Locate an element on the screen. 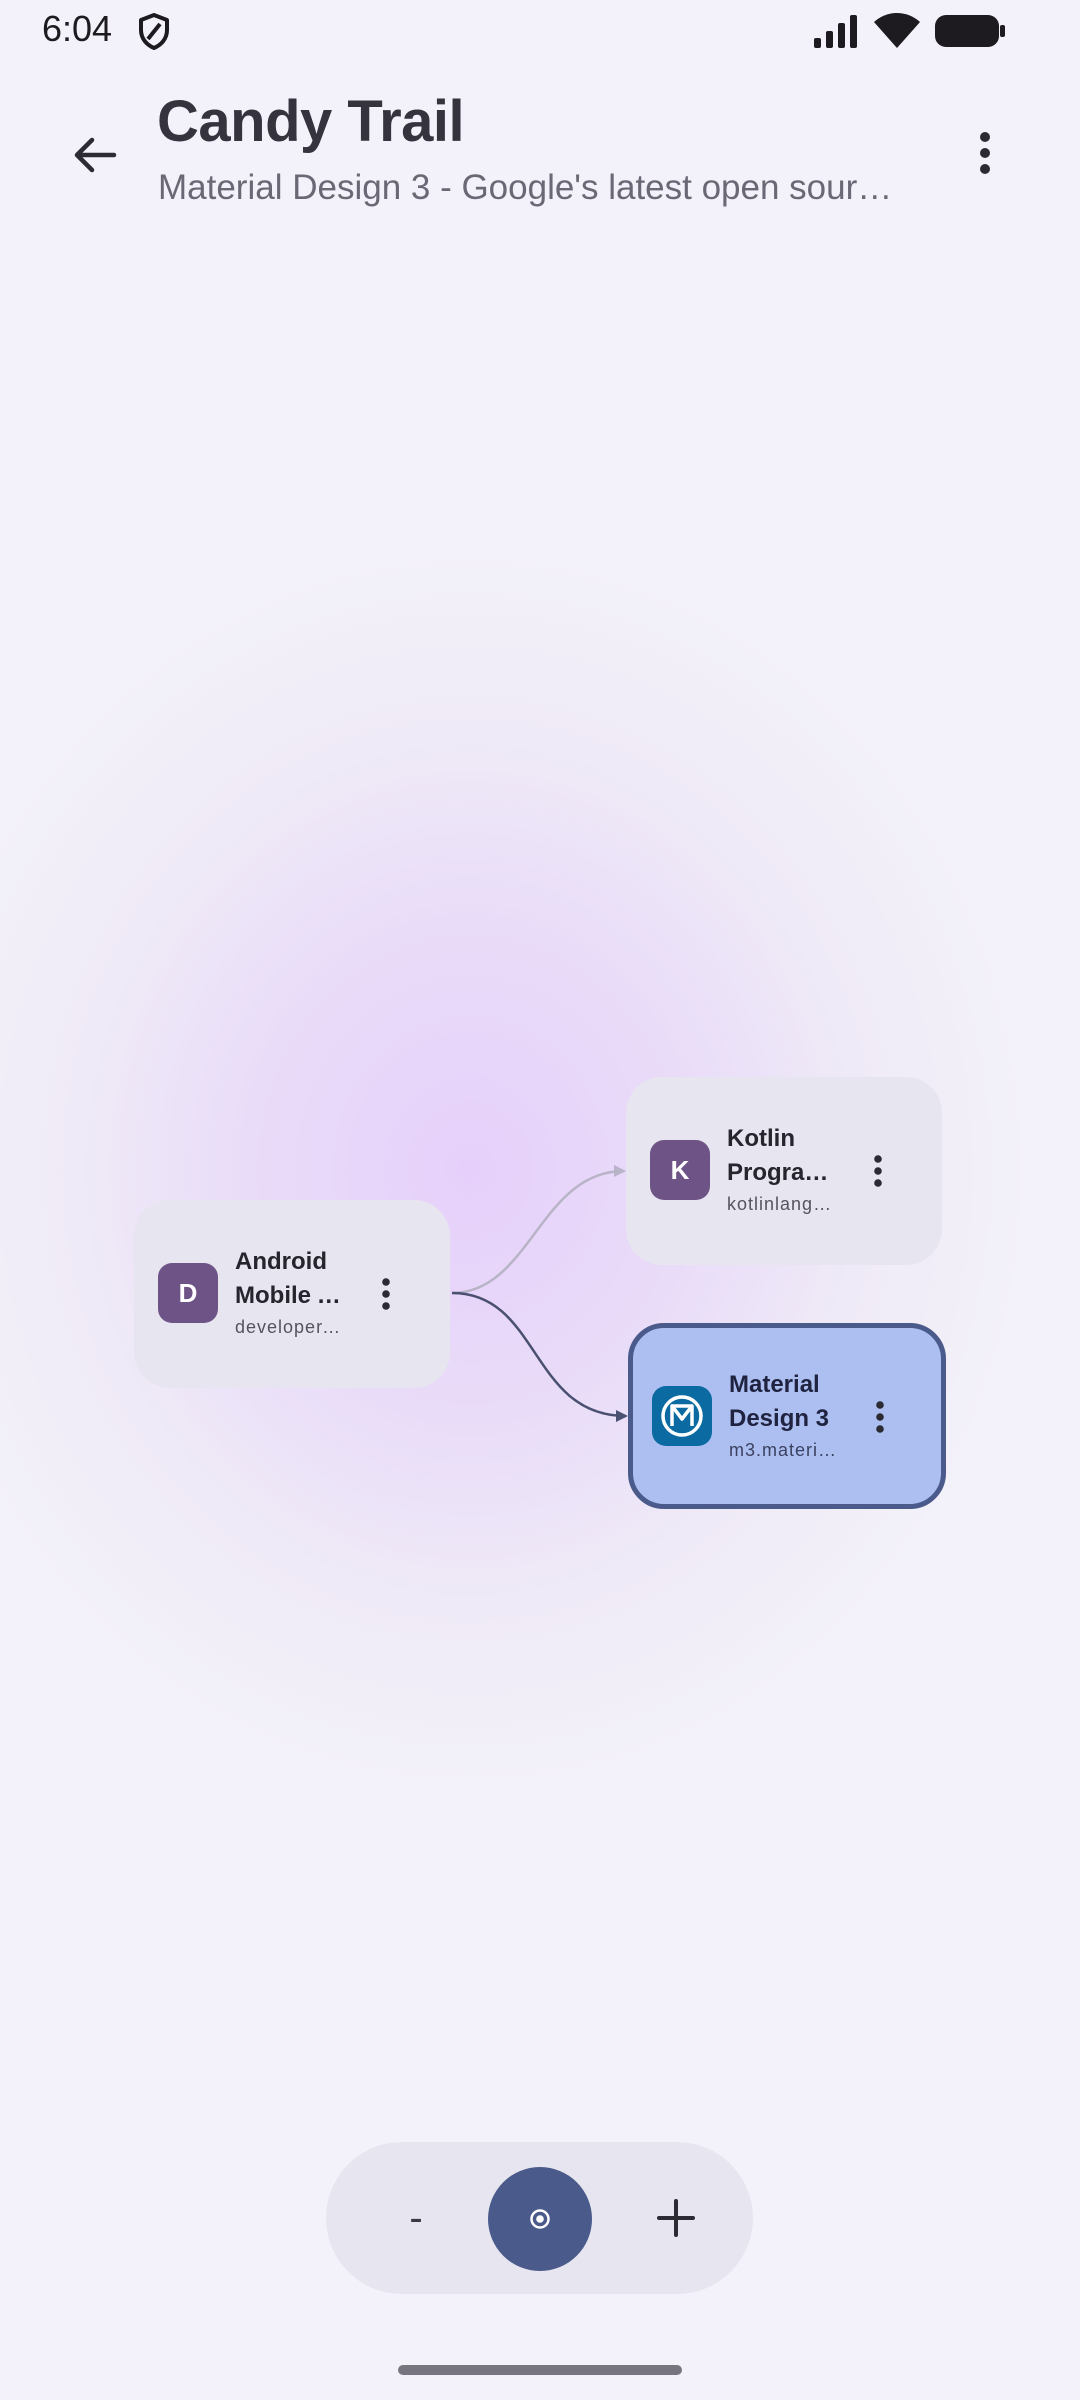  node-title: Kotlin Programming Language is located at coordinates (786, 1155).